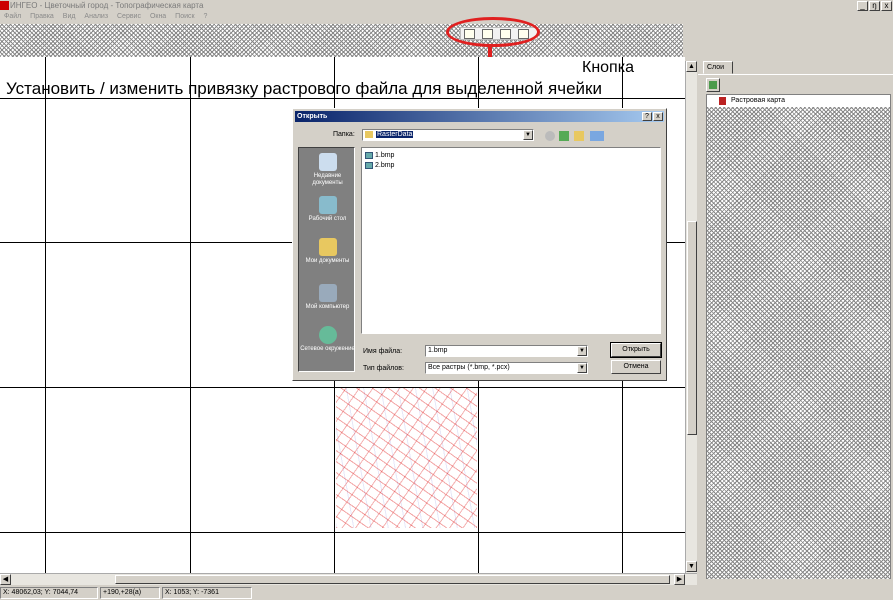 Image resolution: width=893 pixels, height=600 pixels. What do you see at coordinates (344, 134) in the screenshot?
I see `folder-label: Папка:` at bounding box center [344, 134].